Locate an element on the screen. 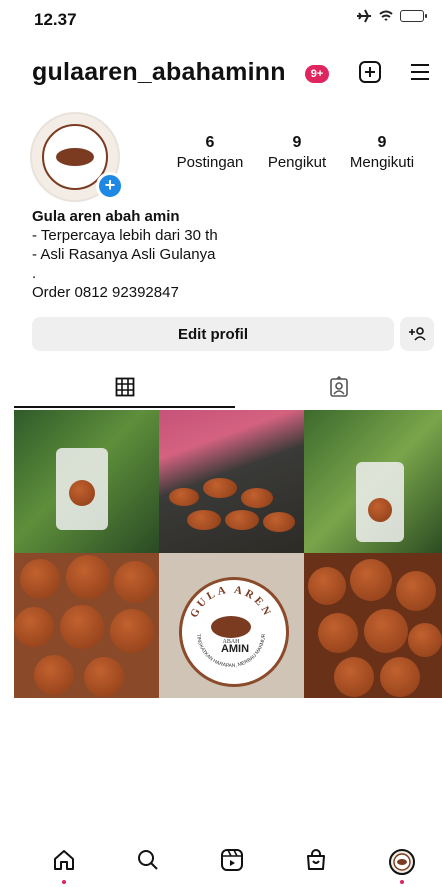 The height and width of the screenshot is (887, 442). profile-tabs is located at coordinates (221, 388).